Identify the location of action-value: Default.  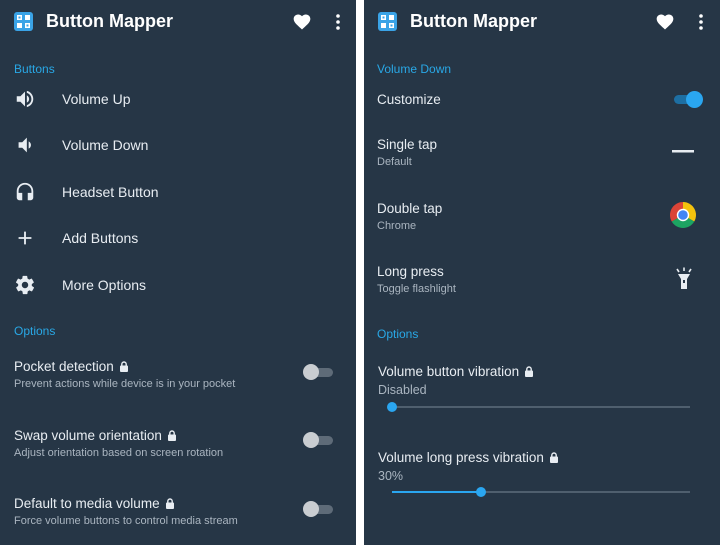
(394, 162).